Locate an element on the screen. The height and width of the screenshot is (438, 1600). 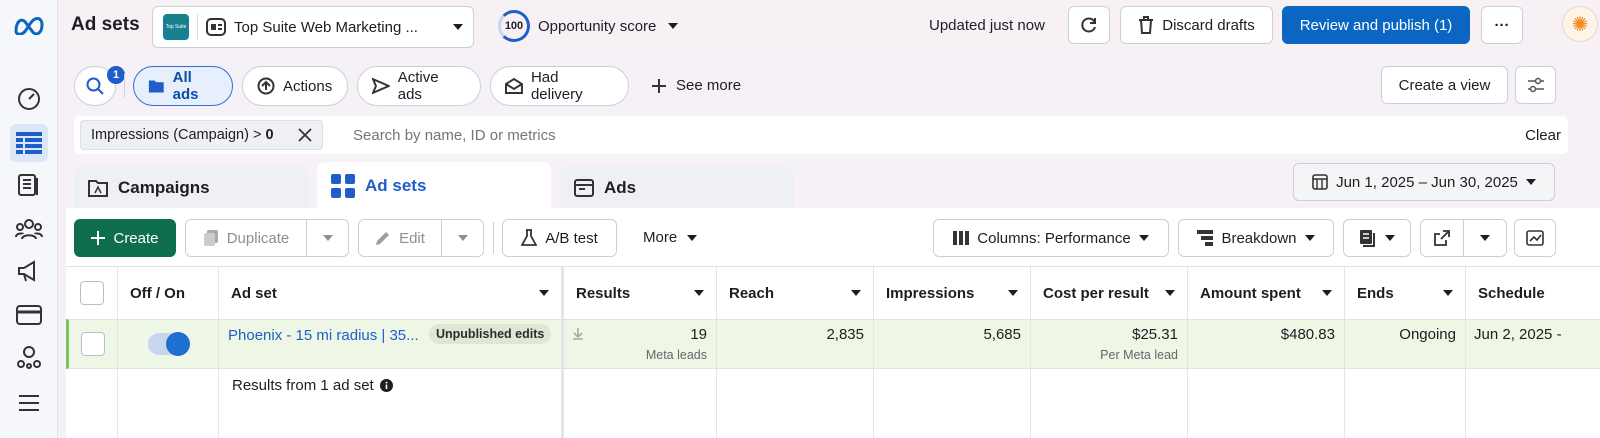
column-header-reach: Reach is located at coordinates (795, 293).